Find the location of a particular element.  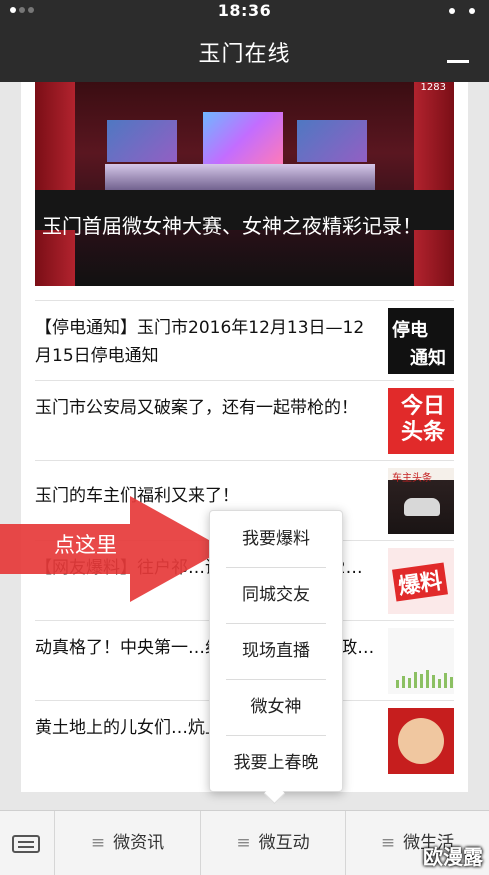

keyboard-button is located at coordinates (27, 843).